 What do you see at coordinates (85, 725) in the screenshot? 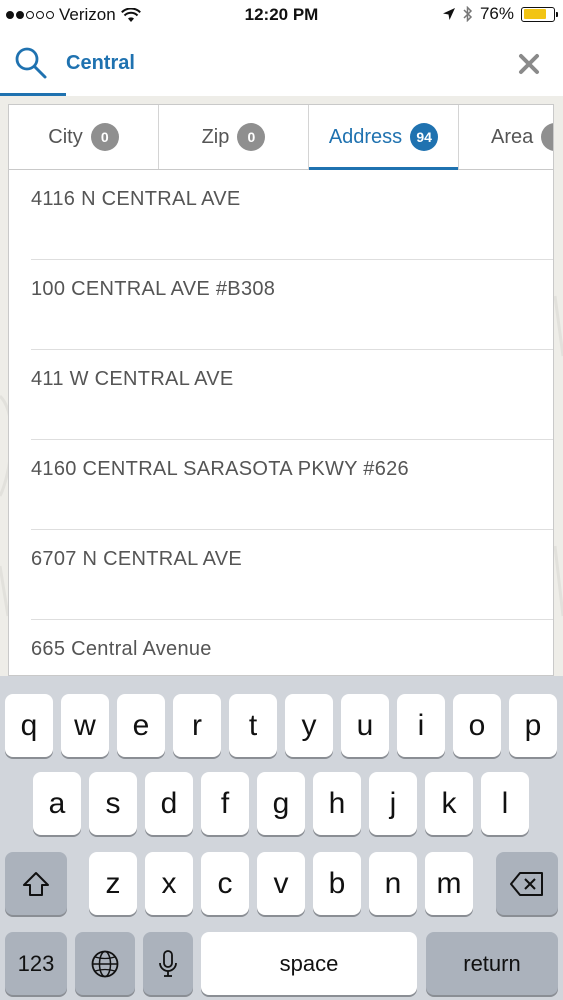
I see `key-w: w` at bounding box center [85, 725].